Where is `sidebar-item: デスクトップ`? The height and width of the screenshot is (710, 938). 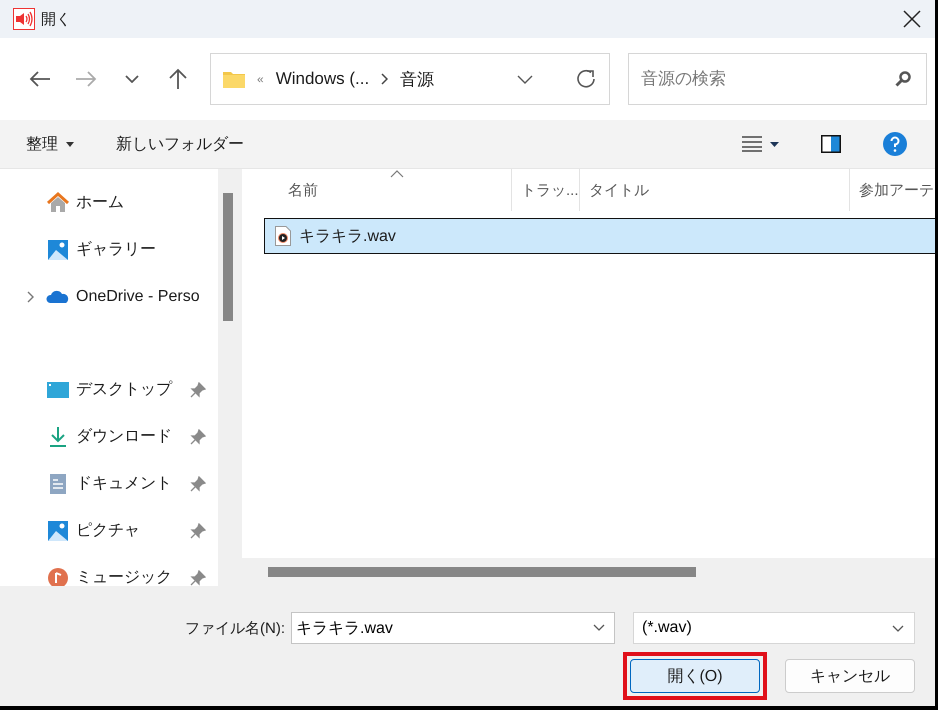 sidebar-item: デスクトップ is located at coordinates (109, 389).